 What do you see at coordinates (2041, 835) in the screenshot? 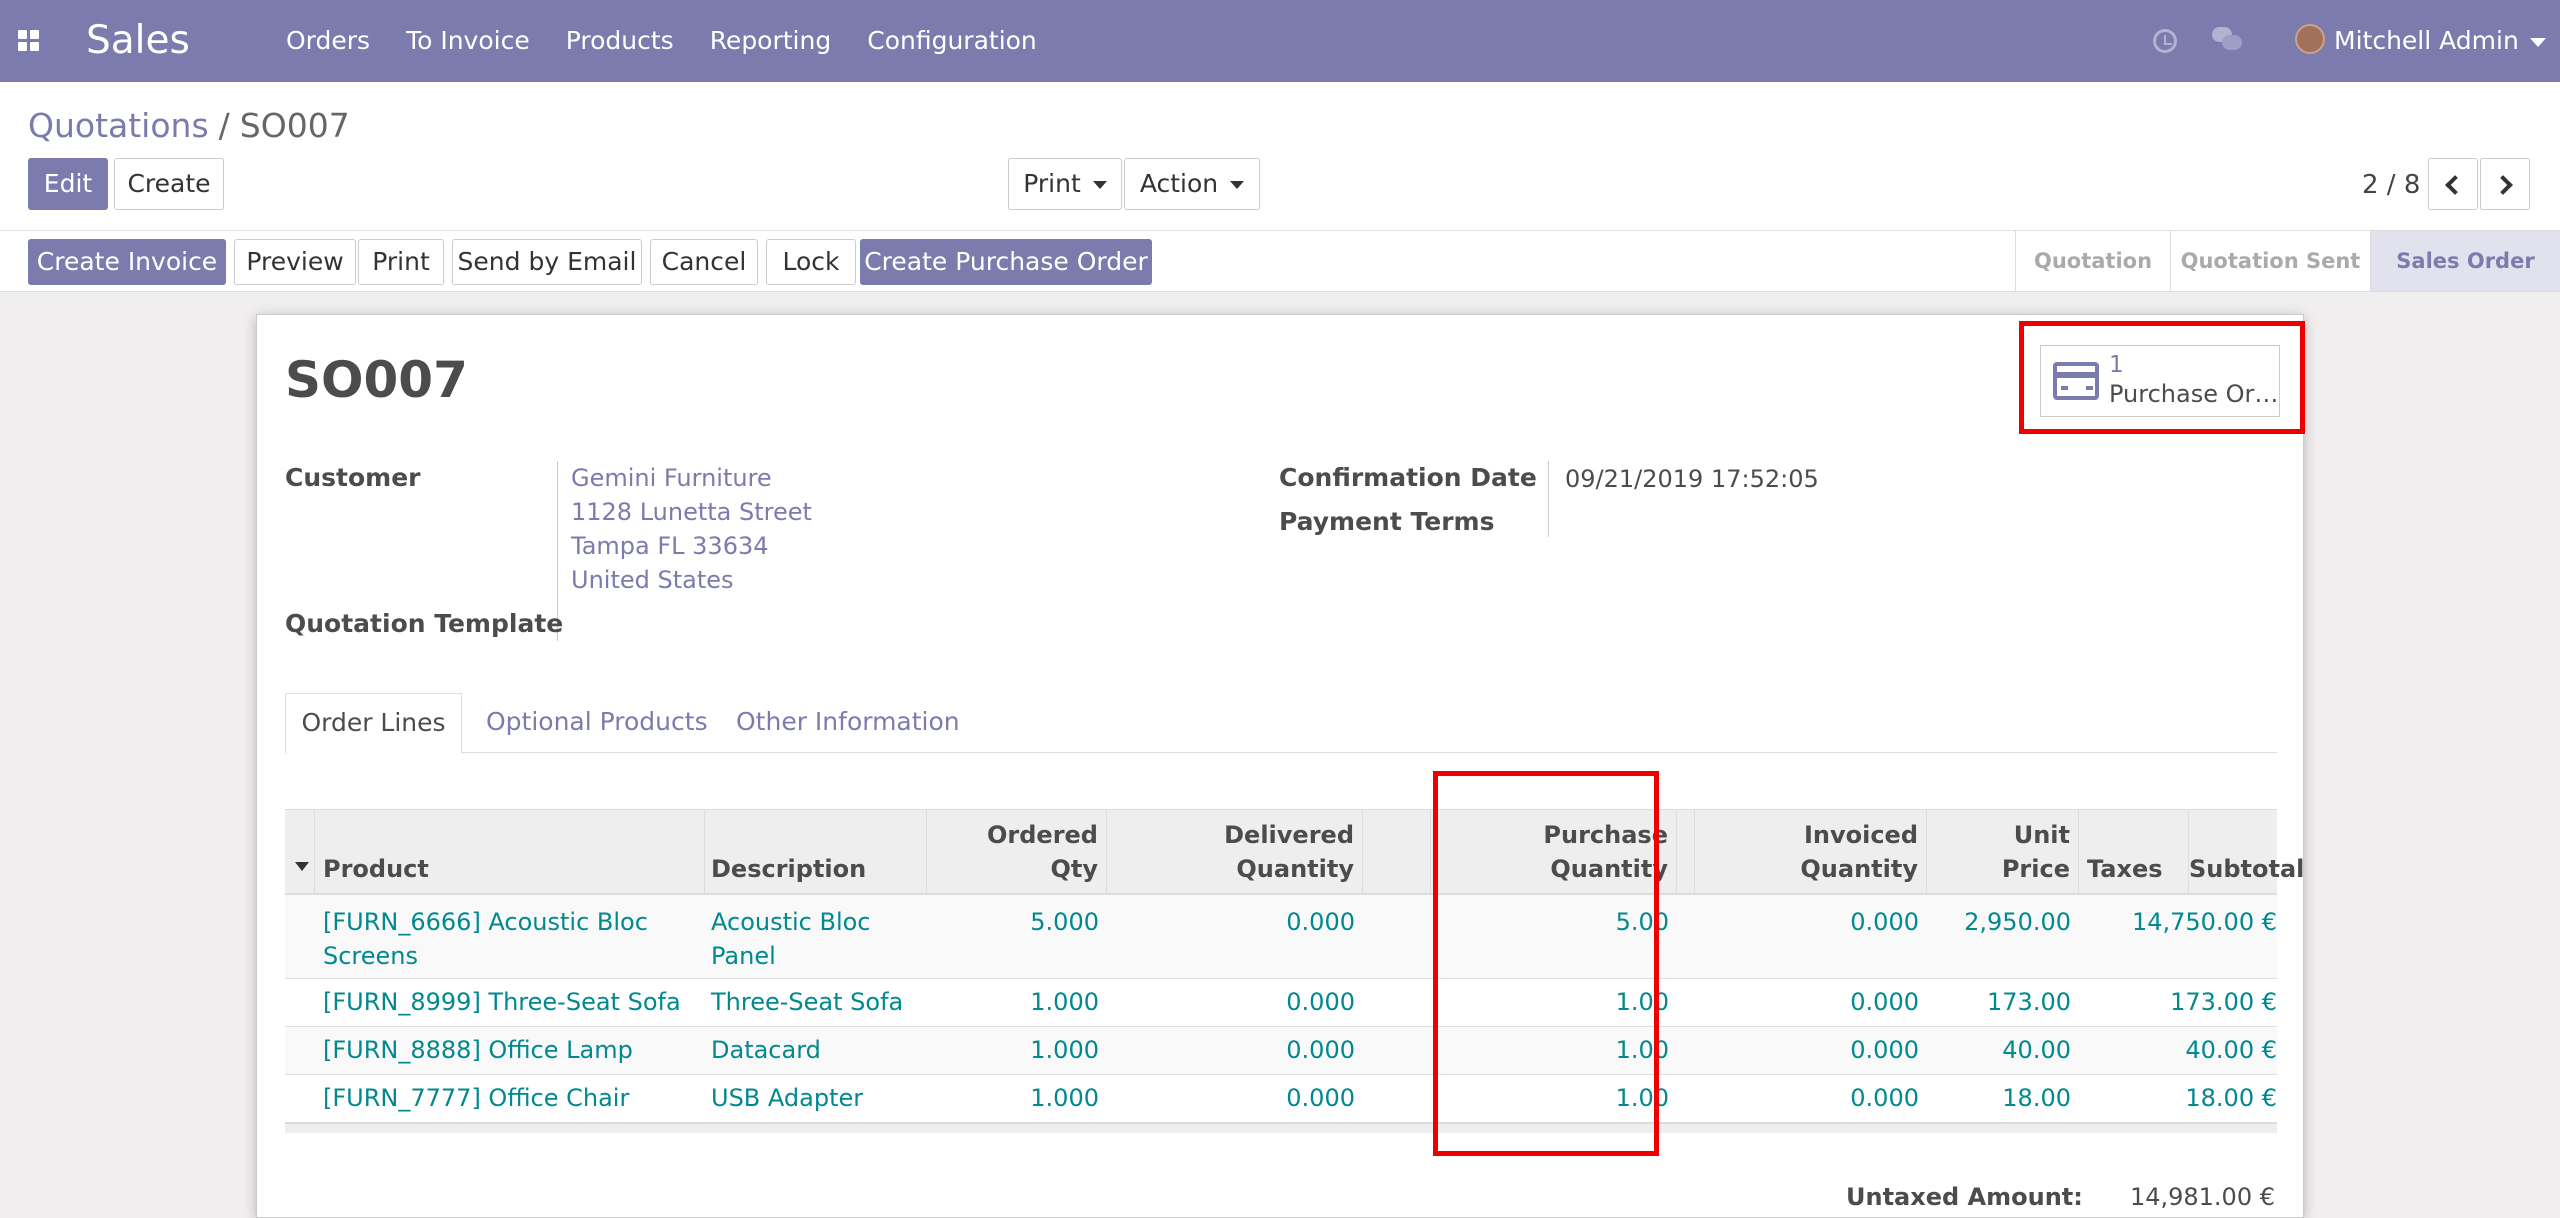
I see `header-unit-line1: Unit` at bounding box center [2041, 835].